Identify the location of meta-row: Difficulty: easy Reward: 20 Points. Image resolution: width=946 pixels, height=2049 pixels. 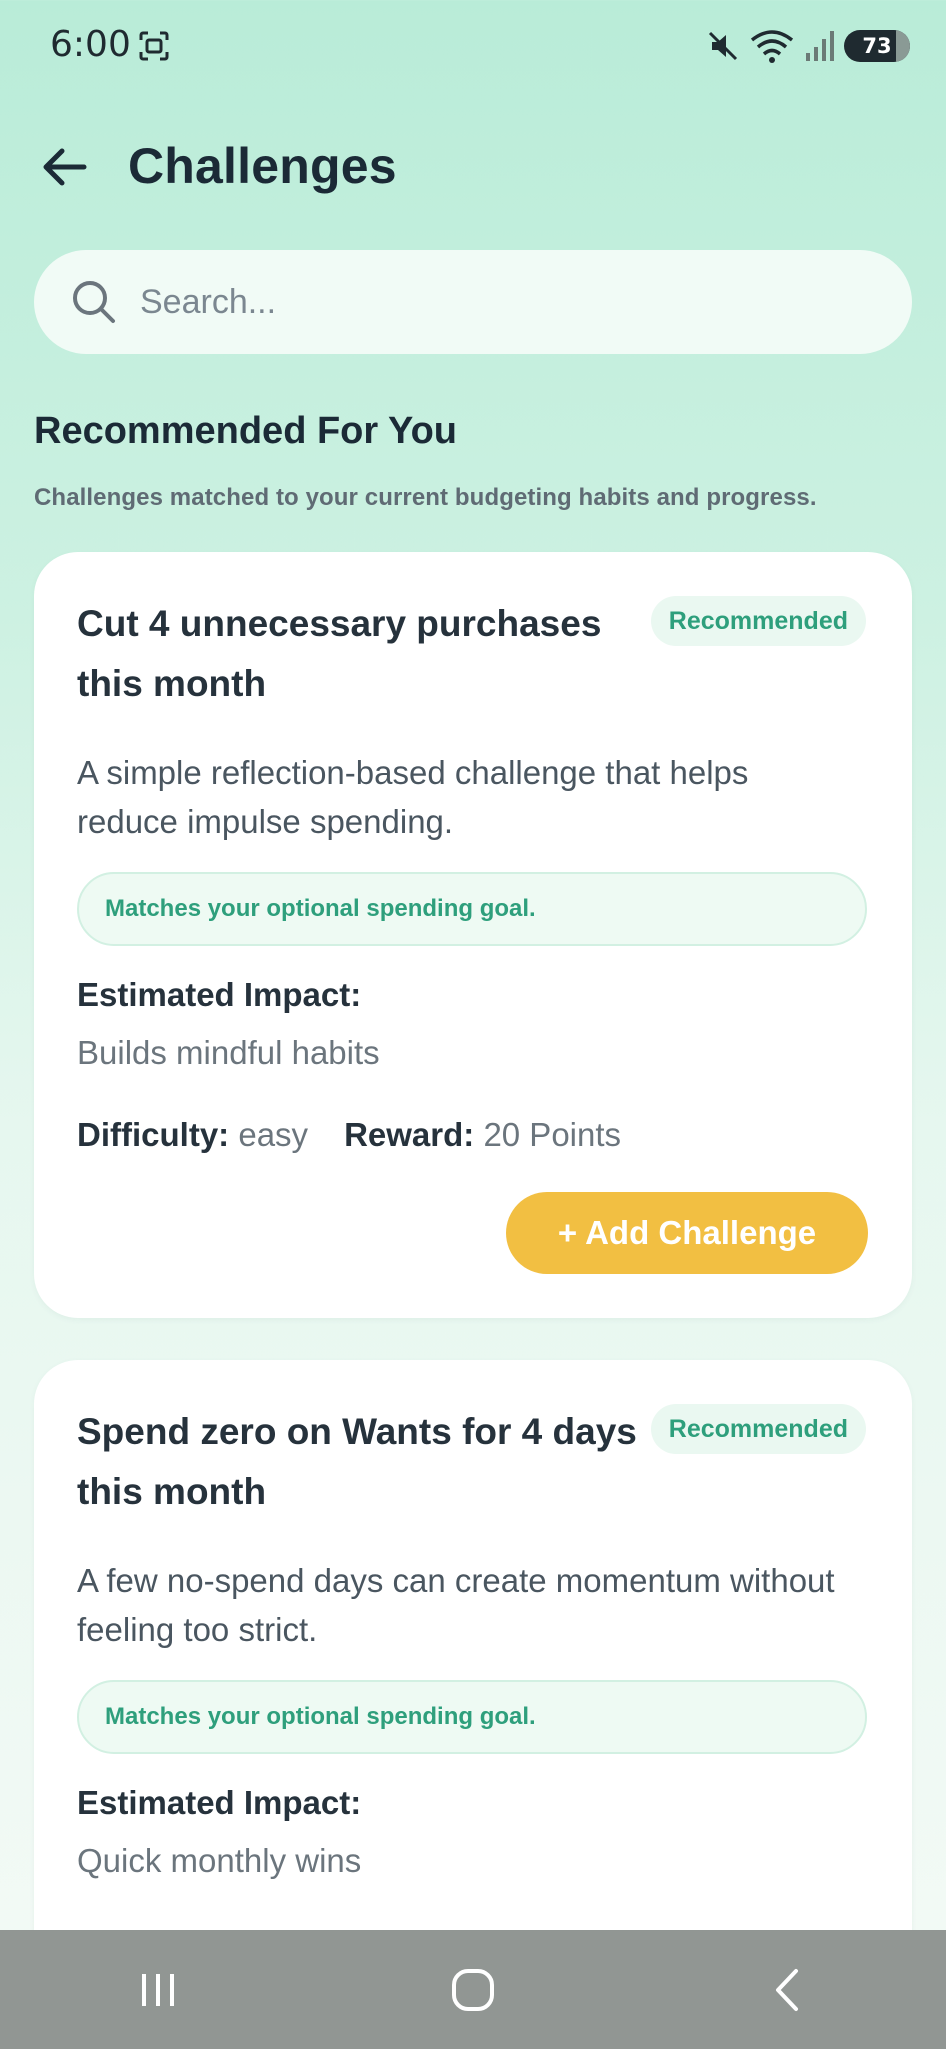
(349, 1135).